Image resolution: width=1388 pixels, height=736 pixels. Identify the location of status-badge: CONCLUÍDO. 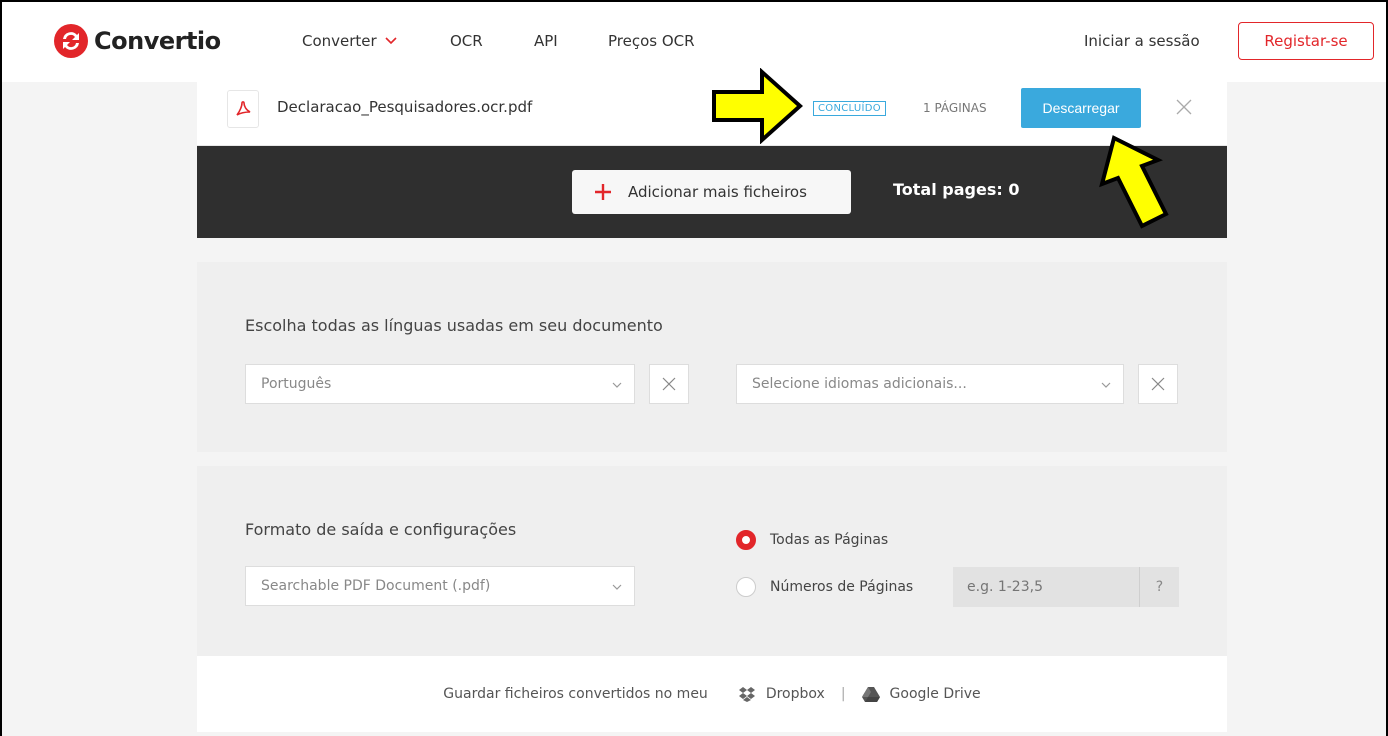
(849, 108).